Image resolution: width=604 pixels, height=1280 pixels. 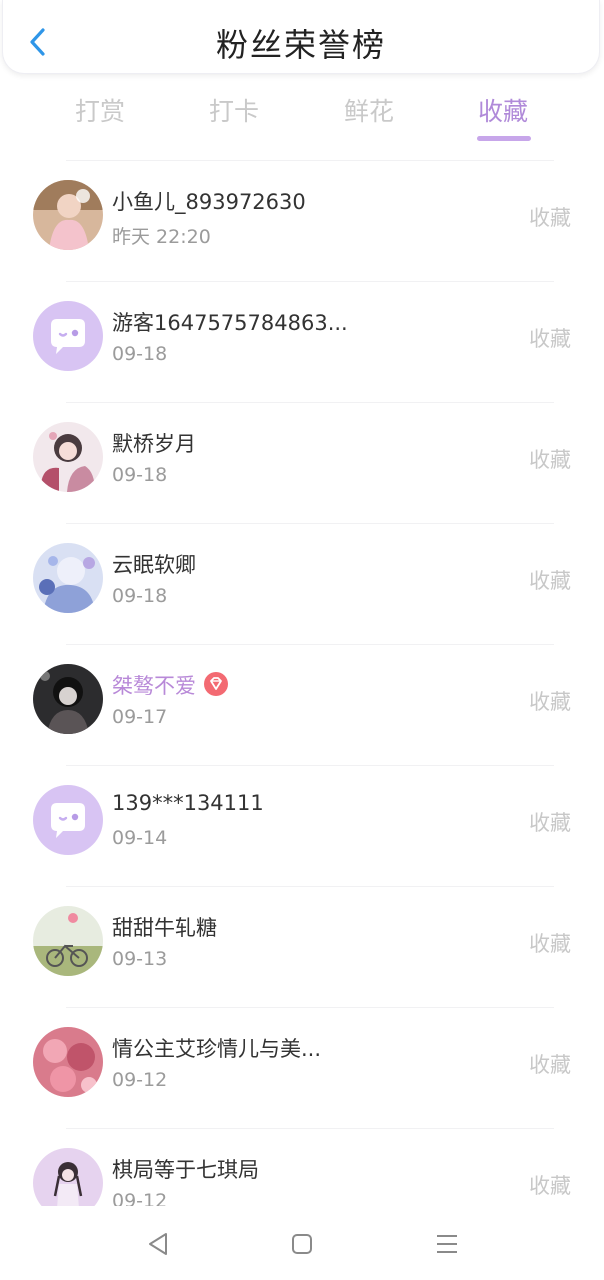 I want to click on list-item: 139***134111 09-14 收藏, so click(x=302, y=825).